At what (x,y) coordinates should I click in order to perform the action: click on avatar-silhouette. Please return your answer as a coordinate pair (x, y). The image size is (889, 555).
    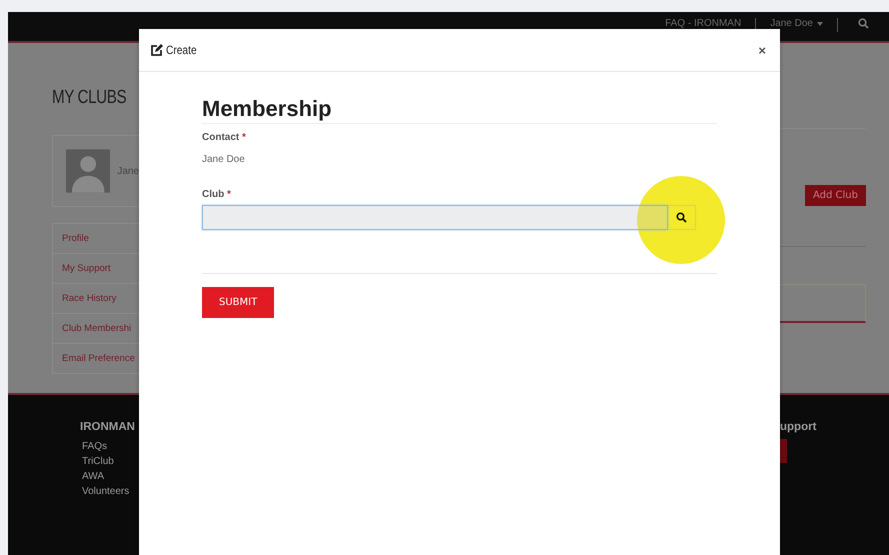
    Looking at the image, I should click on (88, 171).